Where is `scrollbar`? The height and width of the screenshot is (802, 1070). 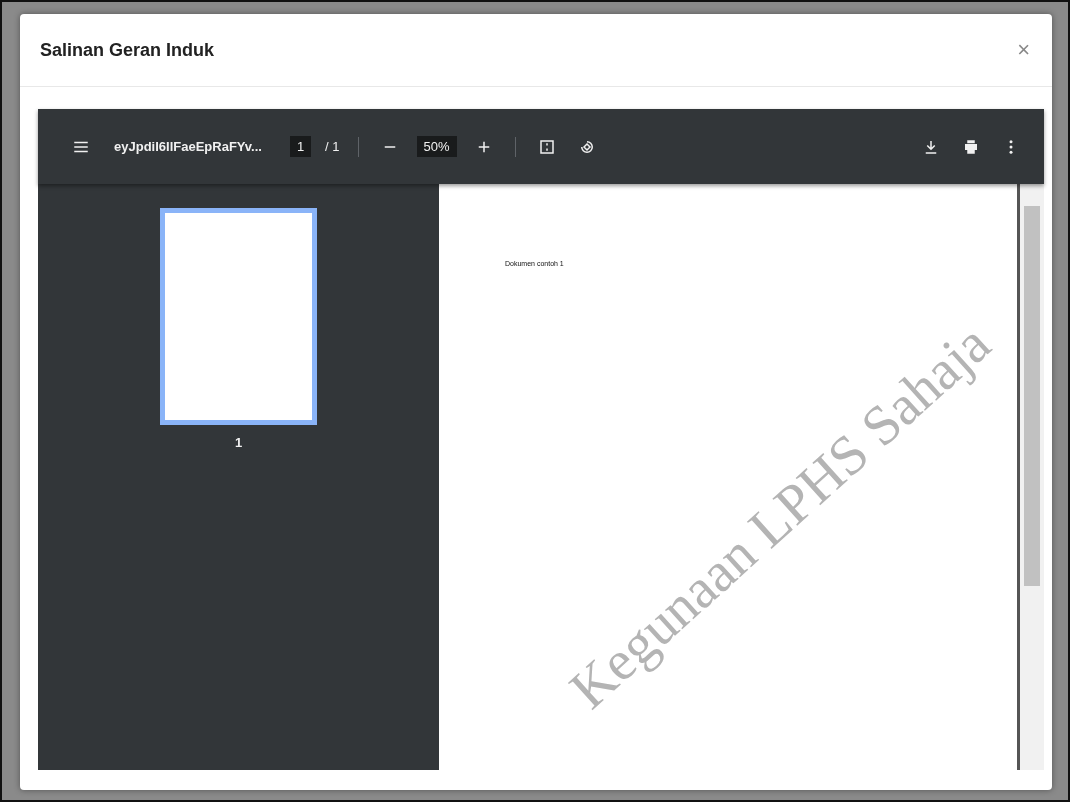
scrollbar is located at coordinates (1030, 477).